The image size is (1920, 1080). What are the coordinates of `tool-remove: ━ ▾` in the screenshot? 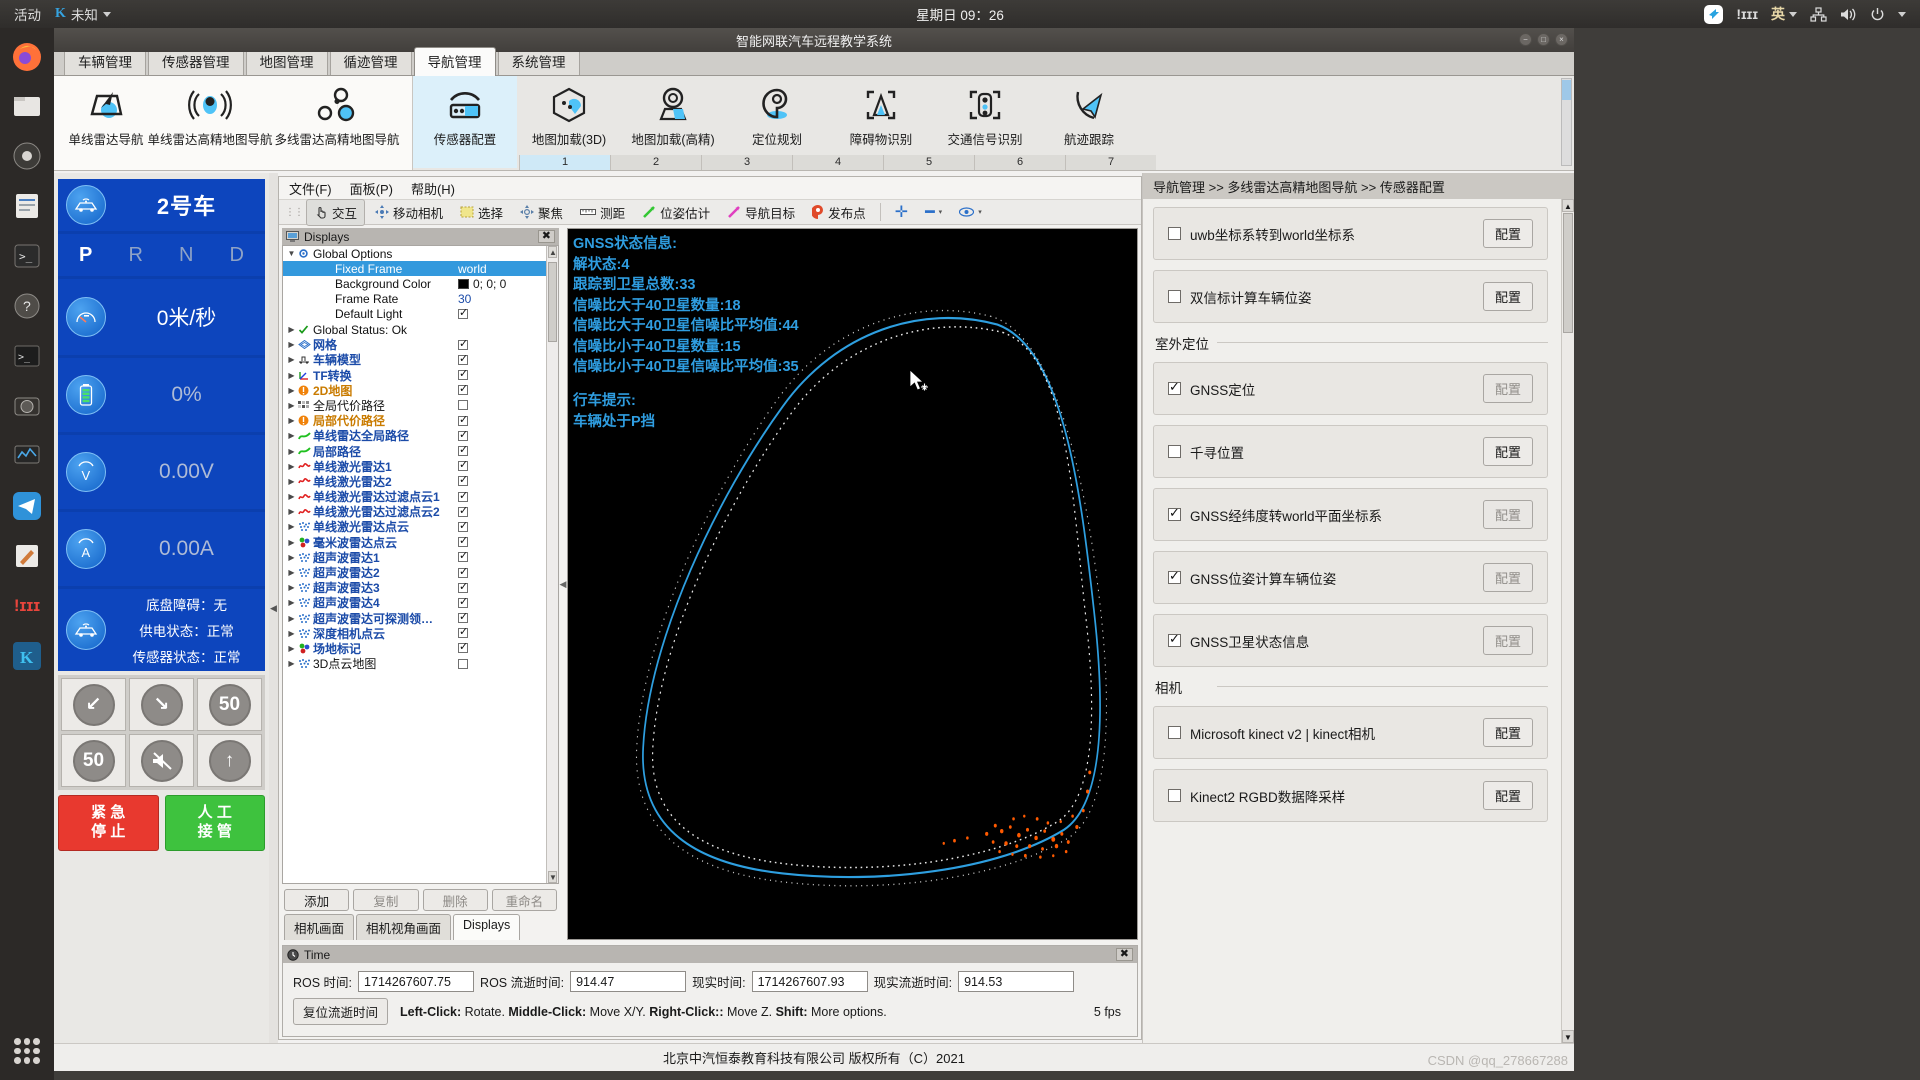 It's located at (933, 212).